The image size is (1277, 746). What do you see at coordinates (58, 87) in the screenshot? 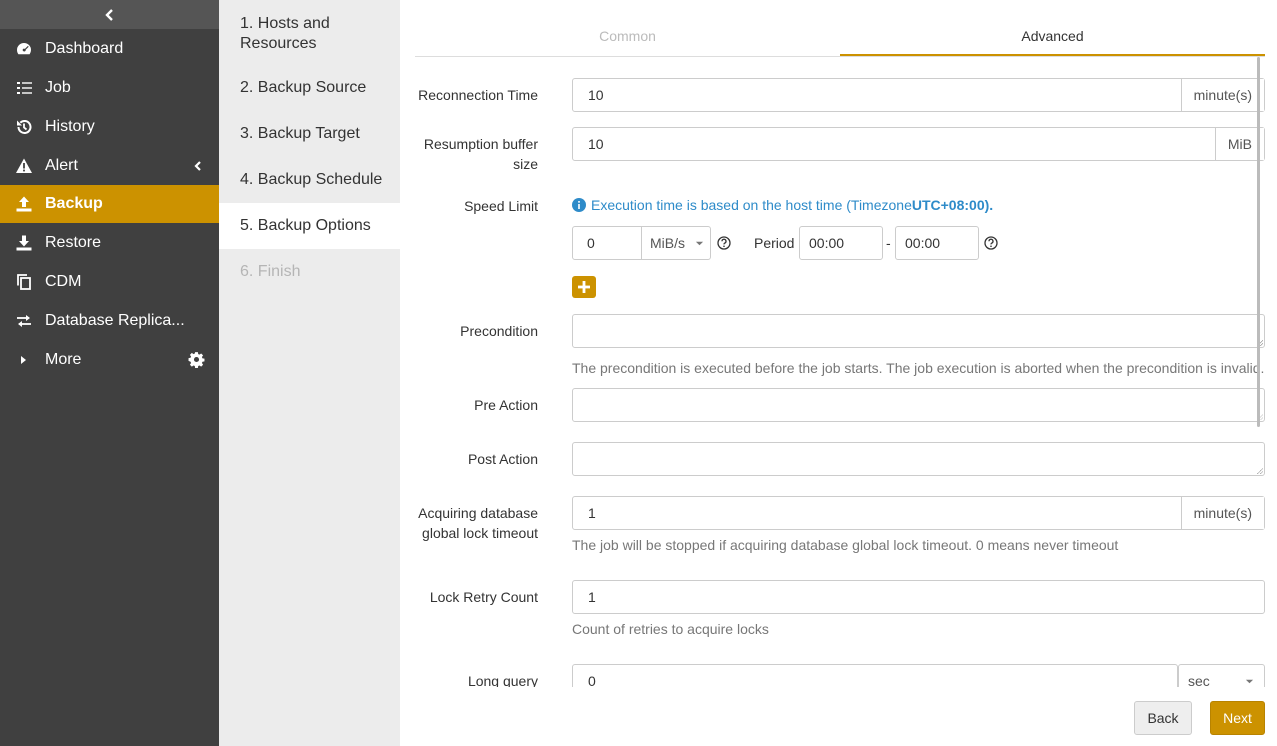
I see `sidebar-item-label: Job` at bounding box center [58, 87].